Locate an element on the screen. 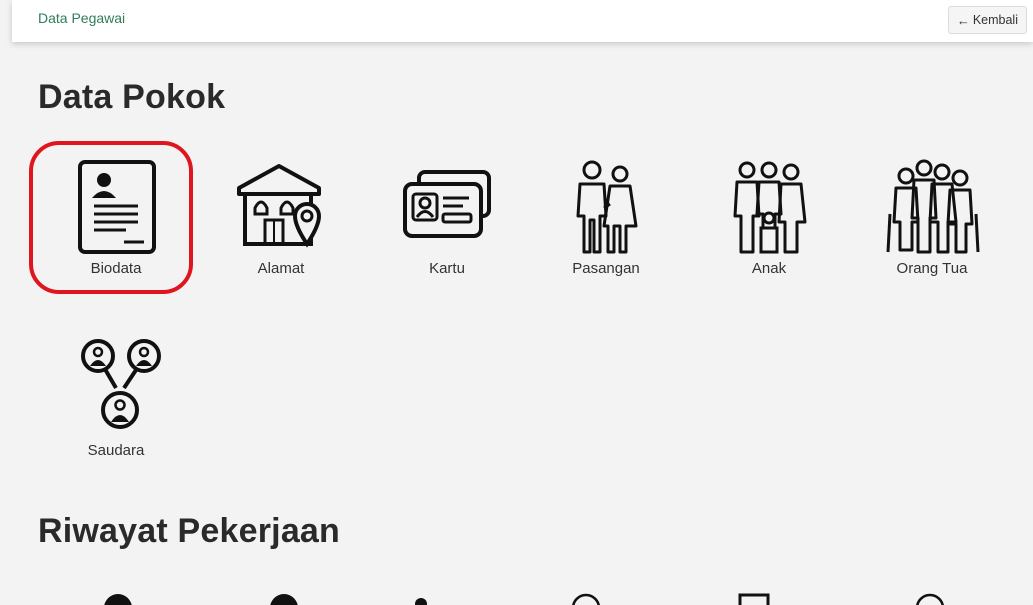  arrow-left-icon: ← is located at coordinates (963, 20).